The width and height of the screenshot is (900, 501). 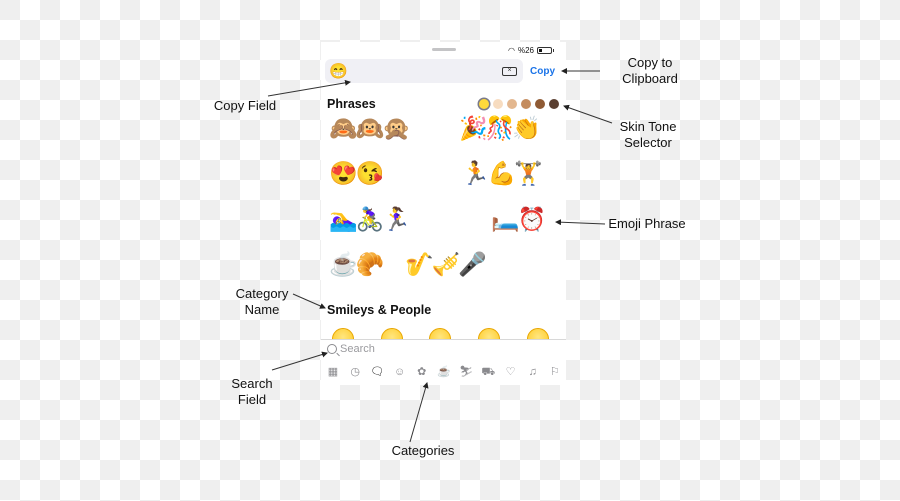 I want to click on backspace-icon: ×, so click(x=509, y=71).